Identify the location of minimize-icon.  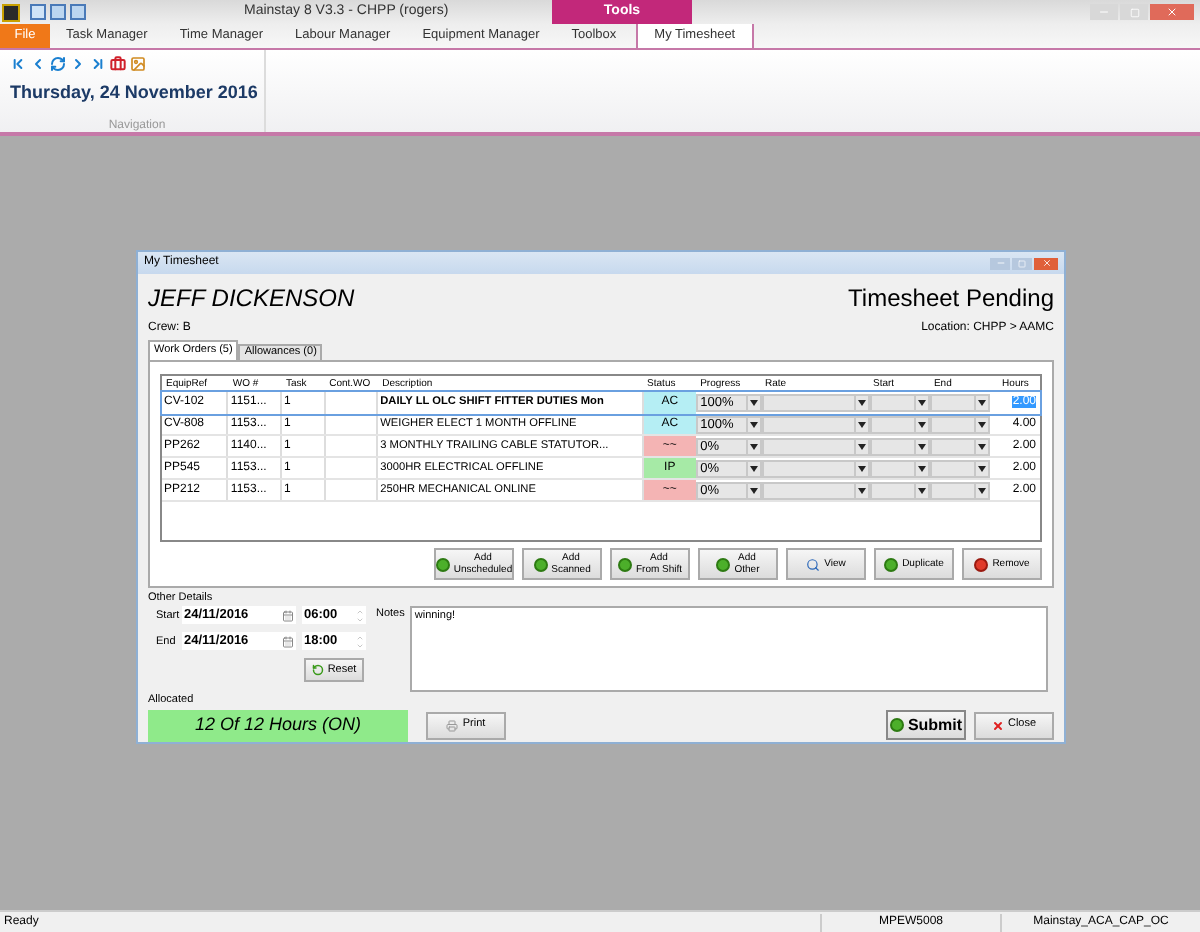
(1000, 263).